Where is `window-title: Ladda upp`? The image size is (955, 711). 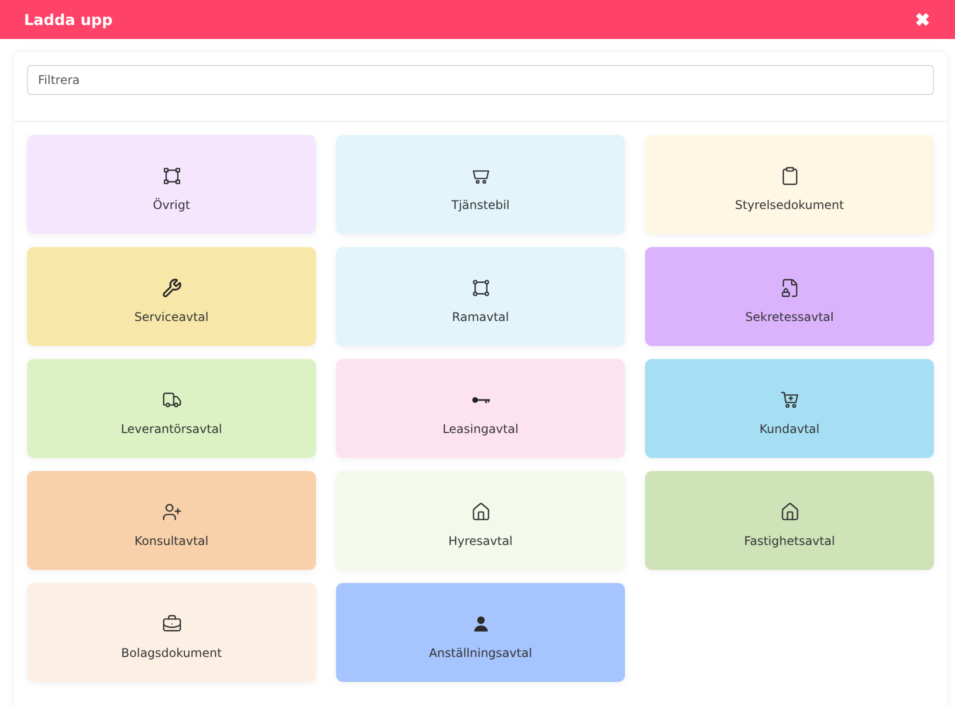
window-title: Ladda upp is located at coordinates (68, 19).